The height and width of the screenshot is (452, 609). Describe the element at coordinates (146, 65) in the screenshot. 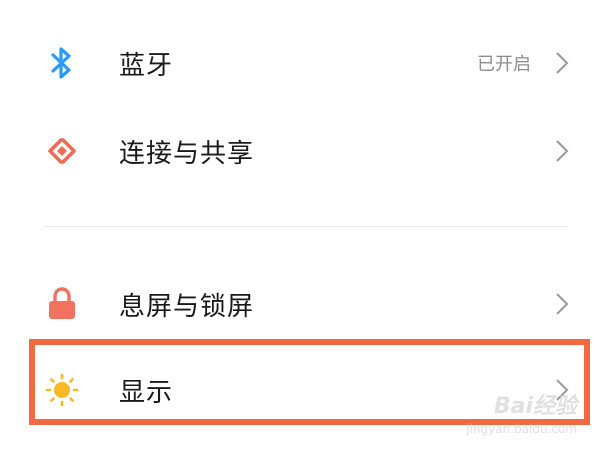

I see `settings-item-label: 蓝牙` at that location.